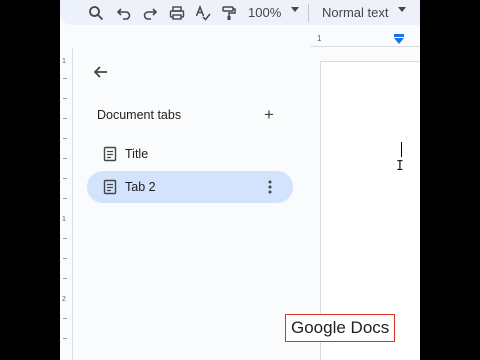 The width and height of the screenshot is (480, 360). I want to click on ruler-number: 1, so click(319, 38).